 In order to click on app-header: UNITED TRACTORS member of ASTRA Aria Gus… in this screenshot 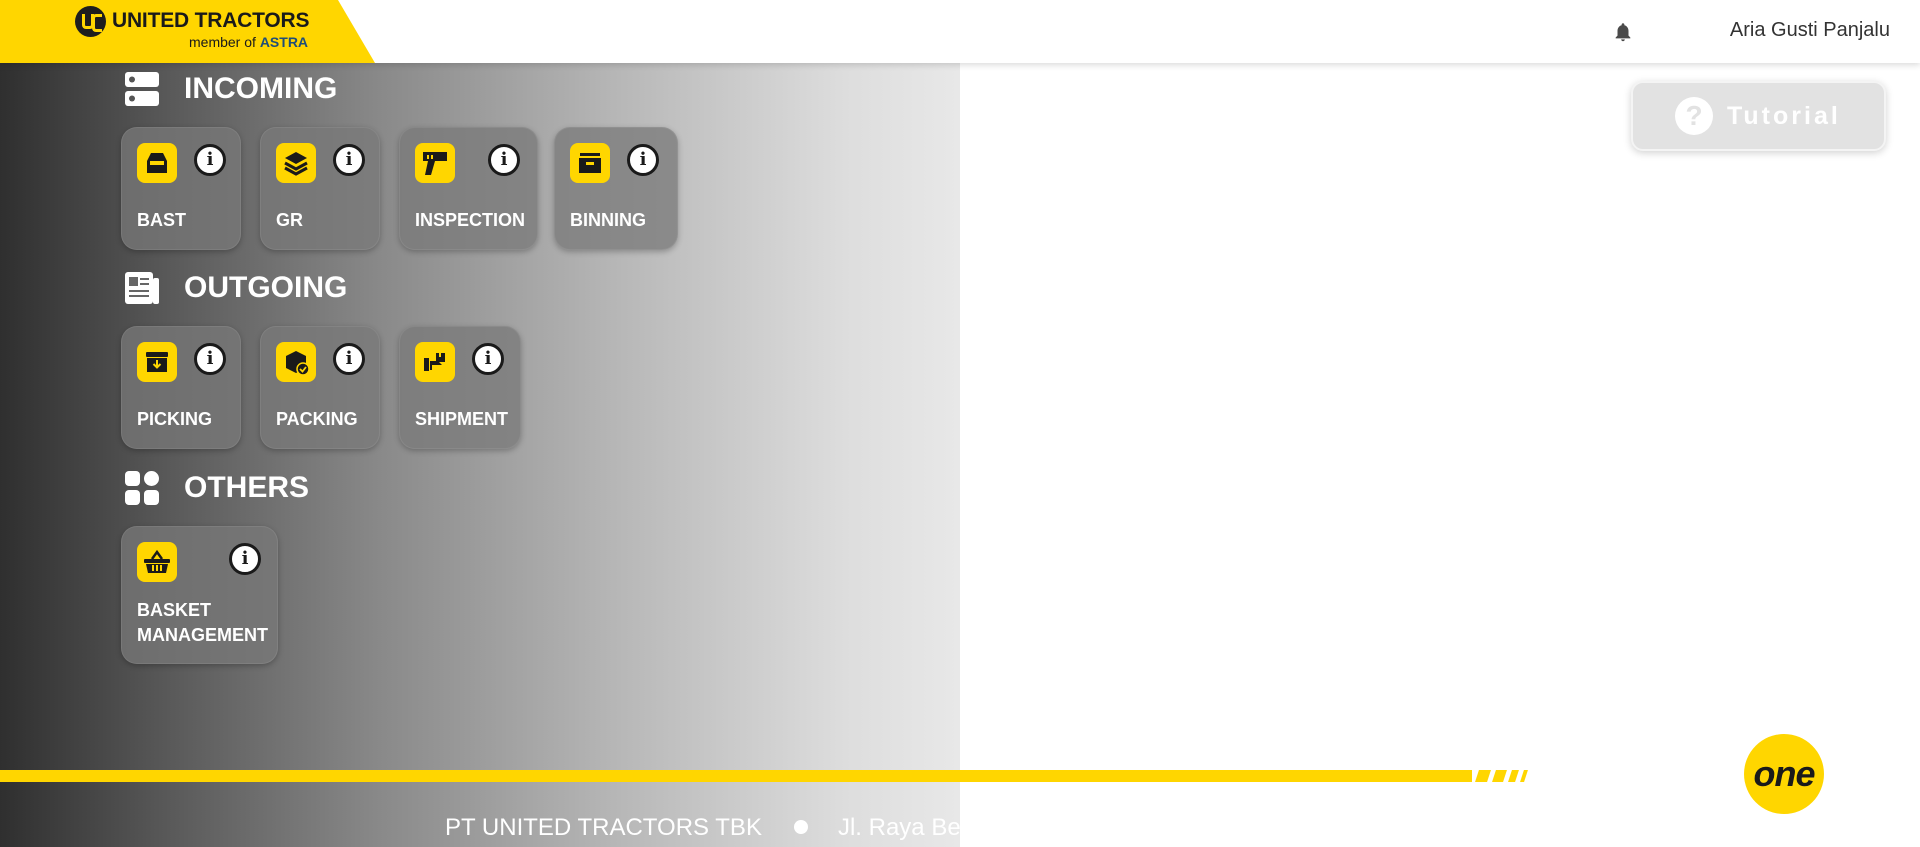, I will do `click(960, 31)`.